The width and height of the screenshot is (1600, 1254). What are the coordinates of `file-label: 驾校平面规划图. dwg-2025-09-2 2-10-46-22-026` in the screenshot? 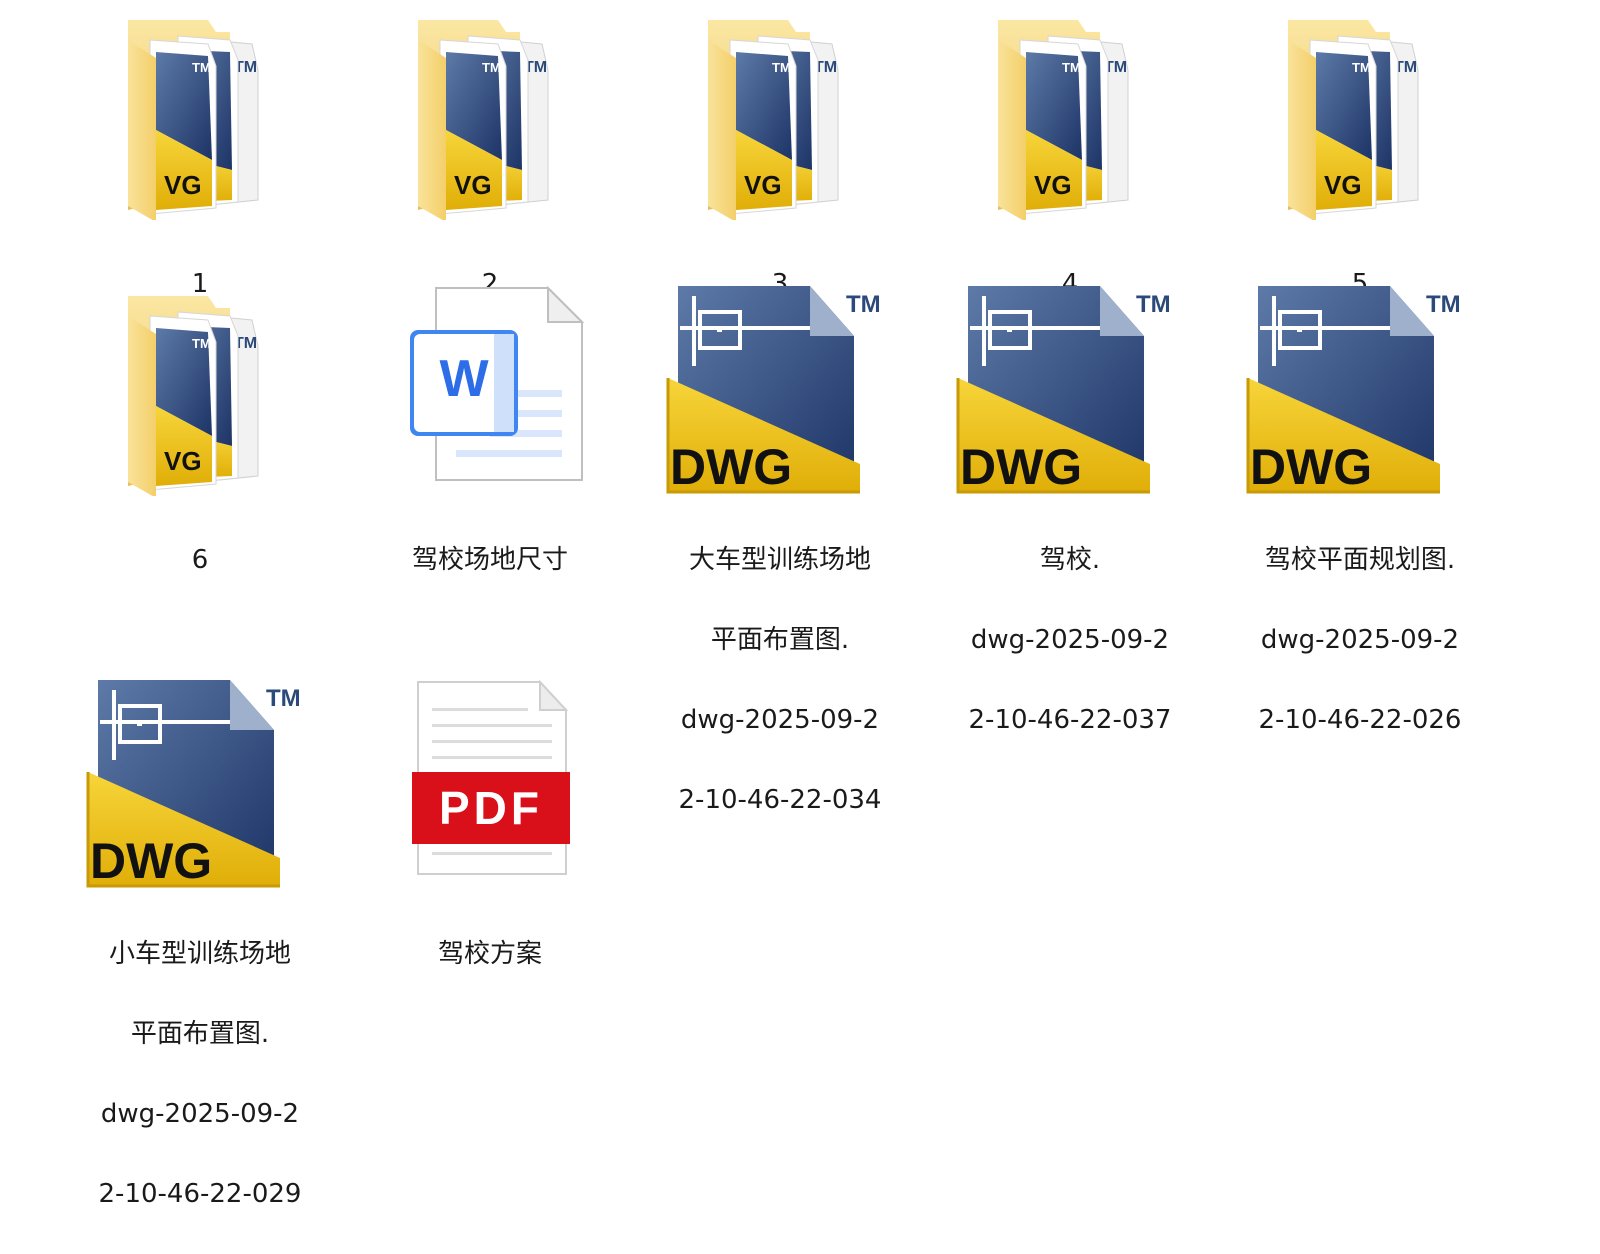 It's located at (1360, 640).